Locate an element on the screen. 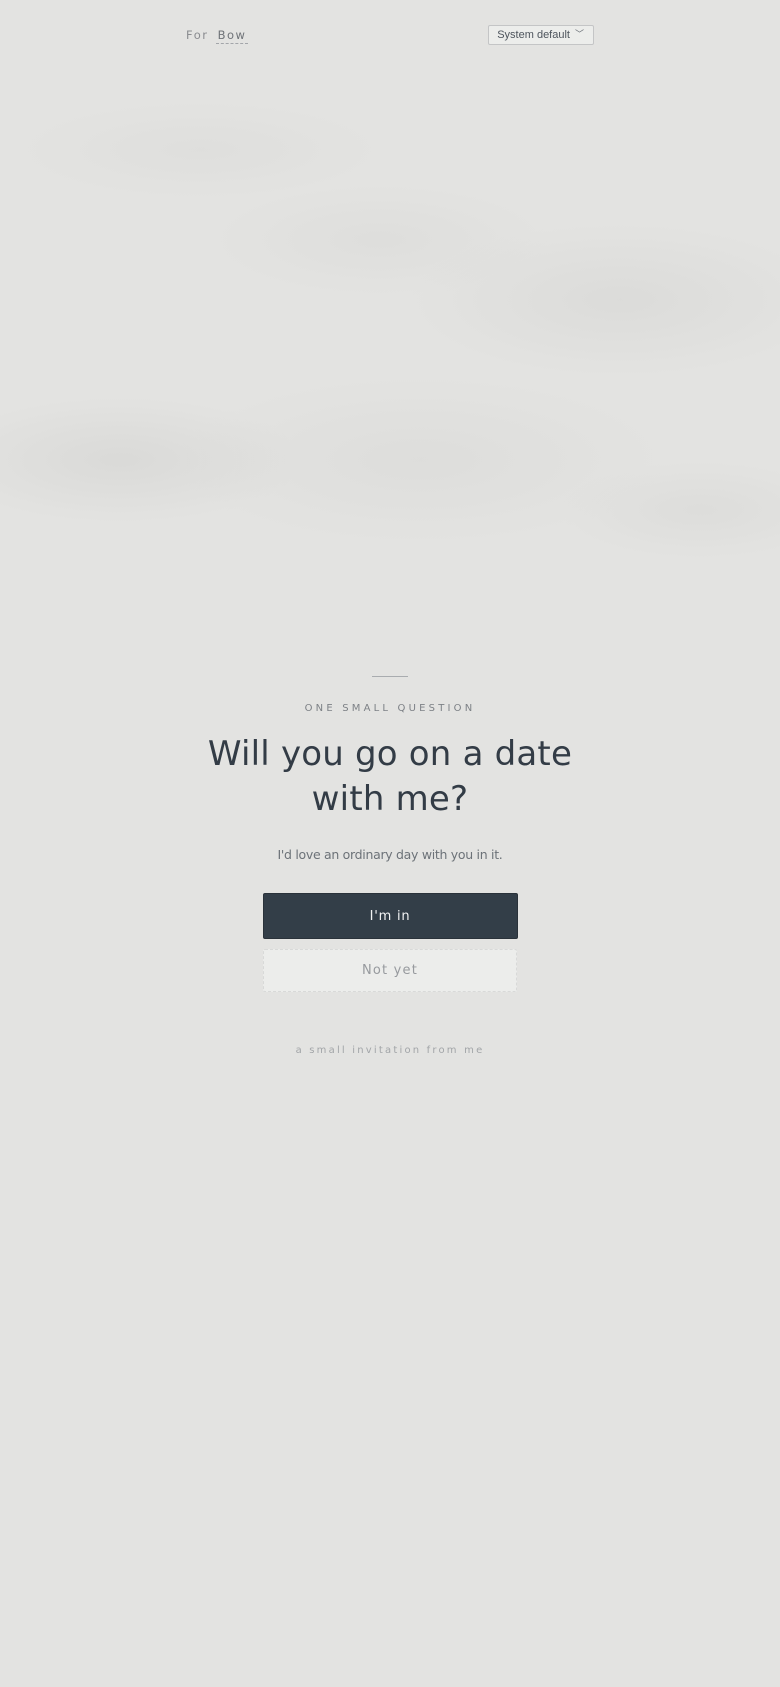 The height and width of the screenshot is (1687, 780). language-select: System default ﹀ is located at coordinates (541, 35).